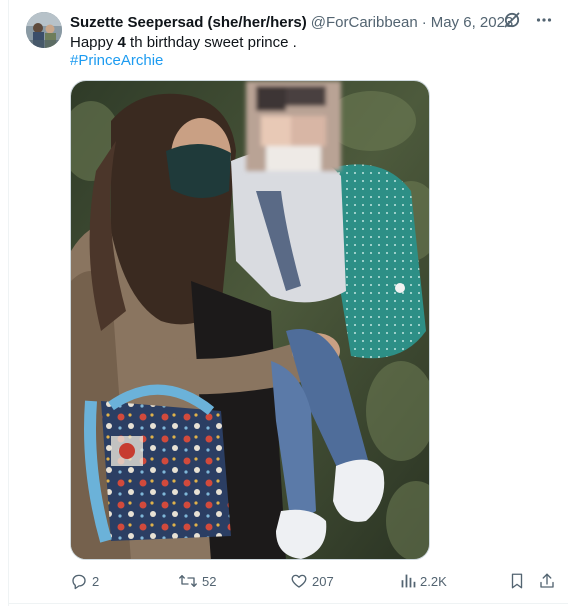 This screenshot has height=606, width=568. I want to click on views-button: 2.2K, so click(423, 581).